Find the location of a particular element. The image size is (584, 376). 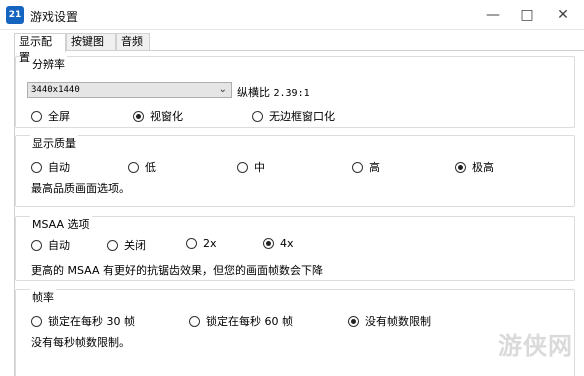

radio-label: 全屏 is located at coordinates (59, 116).